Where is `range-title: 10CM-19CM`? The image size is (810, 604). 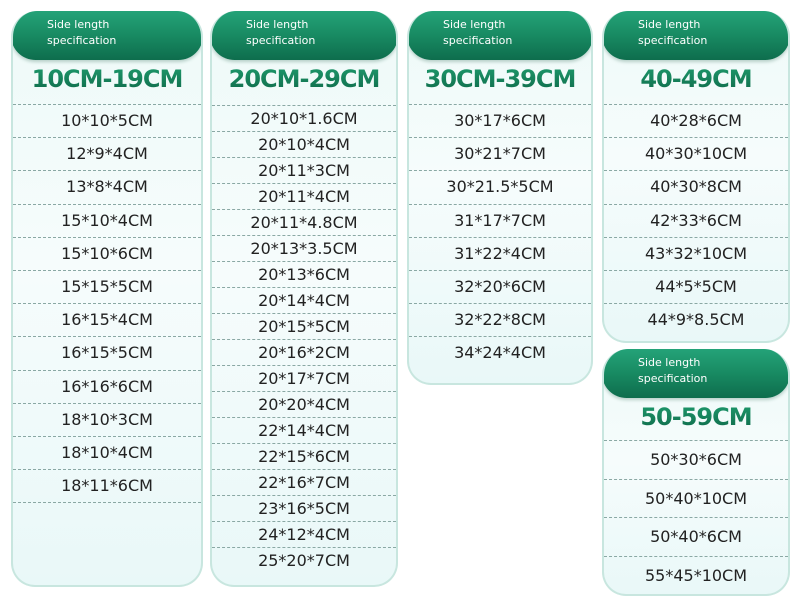
range-title: 10CM-19CM is located at coordinates (107, 79).